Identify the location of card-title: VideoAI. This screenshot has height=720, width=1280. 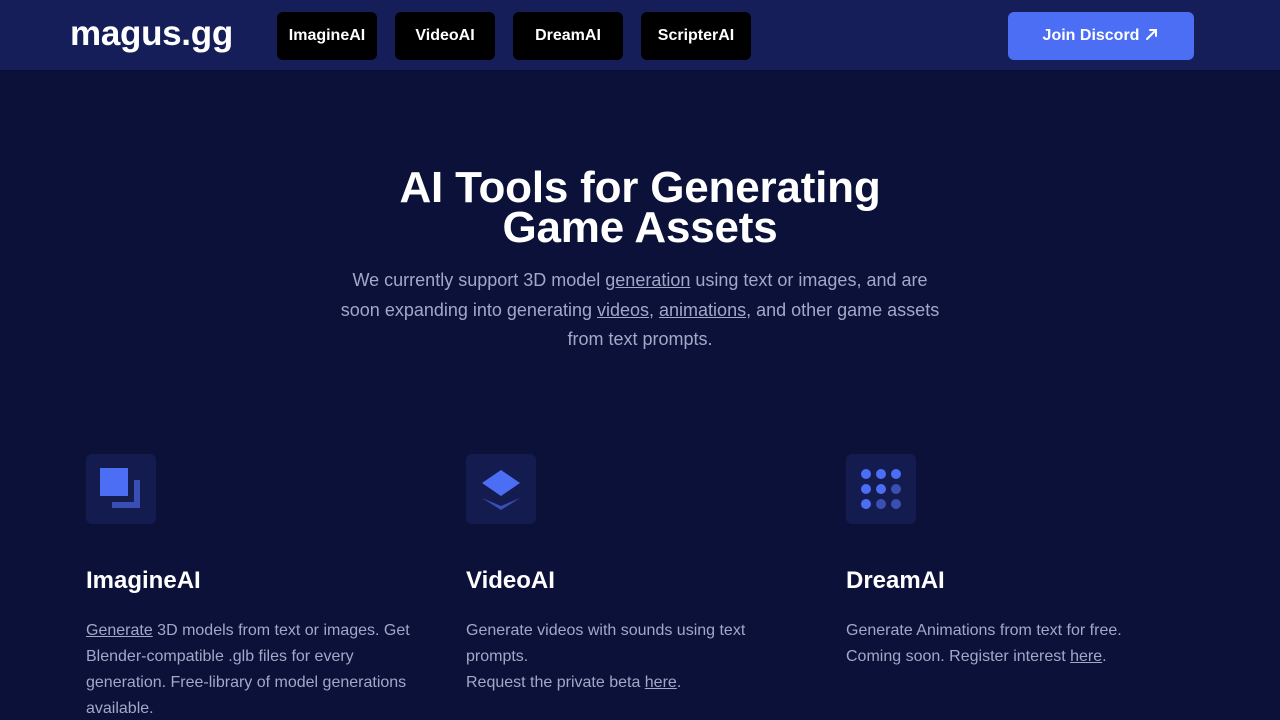
(510, 580).